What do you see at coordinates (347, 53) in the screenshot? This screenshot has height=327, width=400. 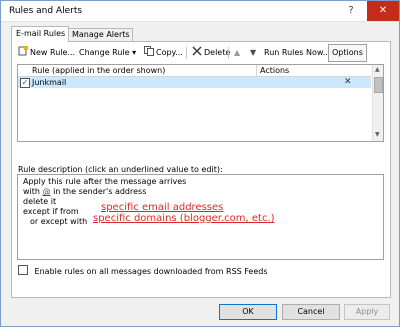 I see `options-button: Options` at bounding box center [347, 53].